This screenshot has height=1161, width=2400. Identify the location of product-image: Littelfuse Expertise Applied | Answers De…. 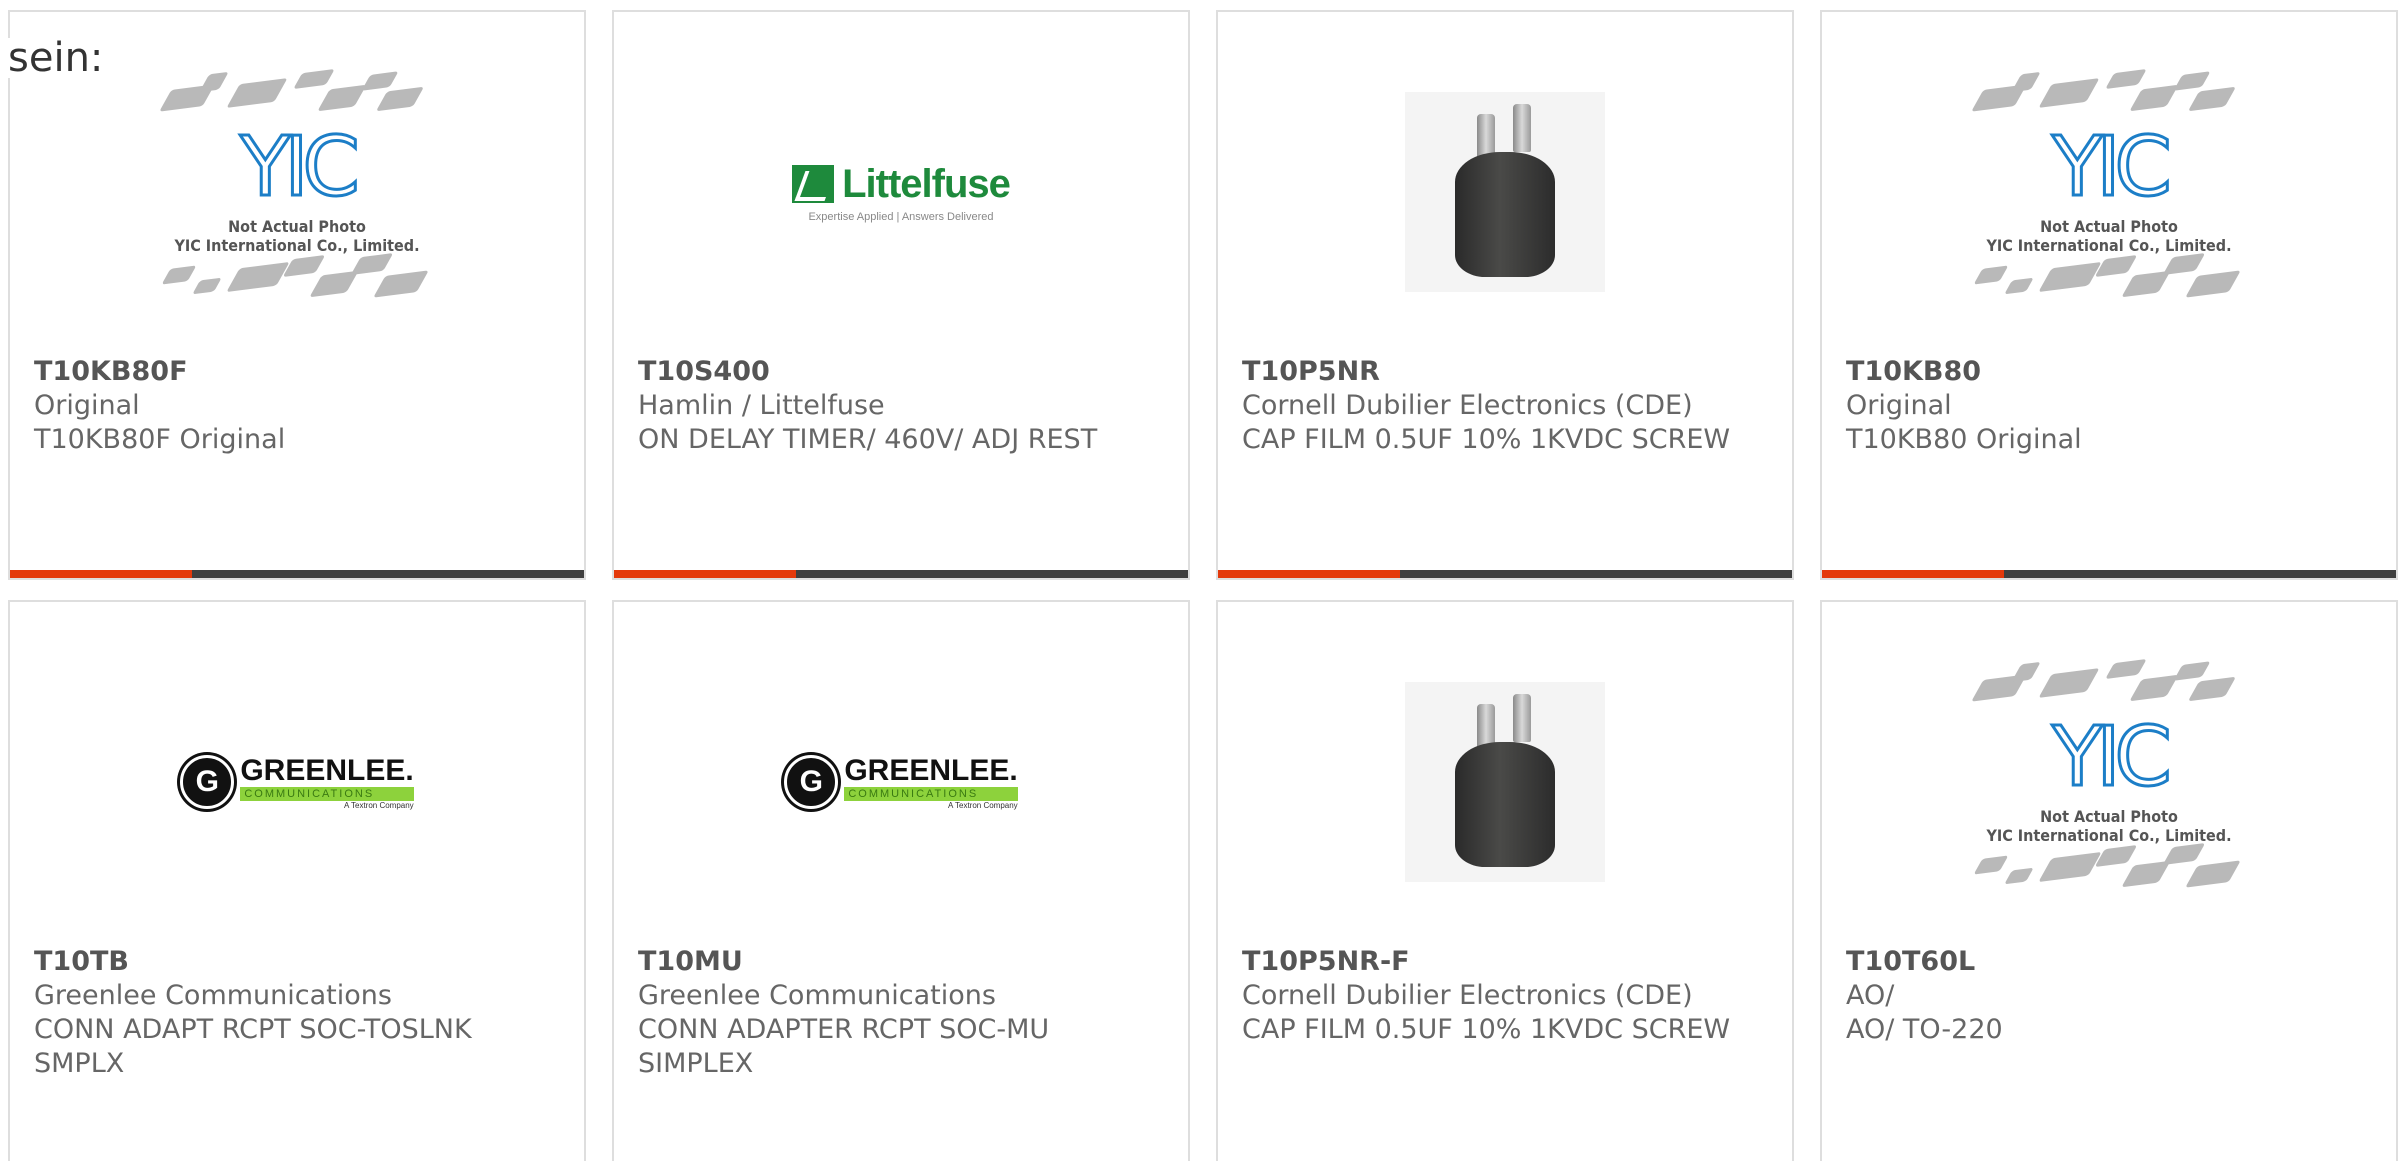
(901, 192).